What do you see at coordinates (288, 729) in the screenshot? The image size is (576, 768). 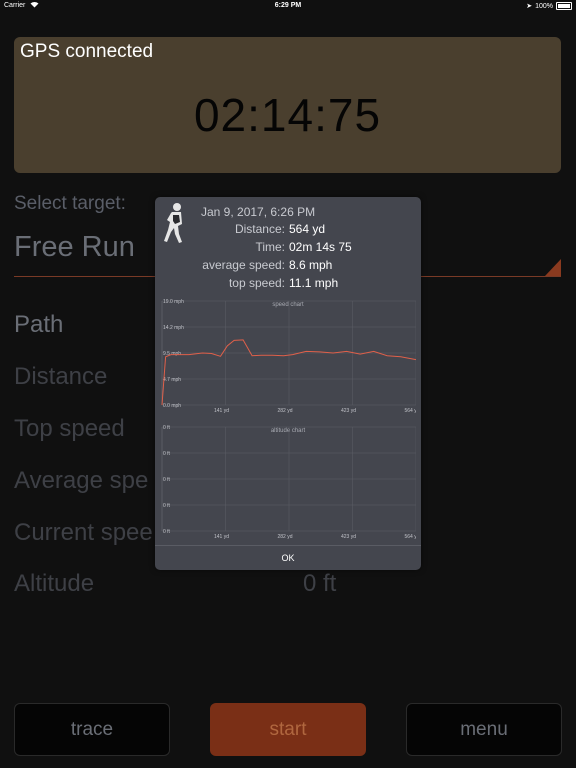 I see `start-button: start` at bounding box center [288, 729].